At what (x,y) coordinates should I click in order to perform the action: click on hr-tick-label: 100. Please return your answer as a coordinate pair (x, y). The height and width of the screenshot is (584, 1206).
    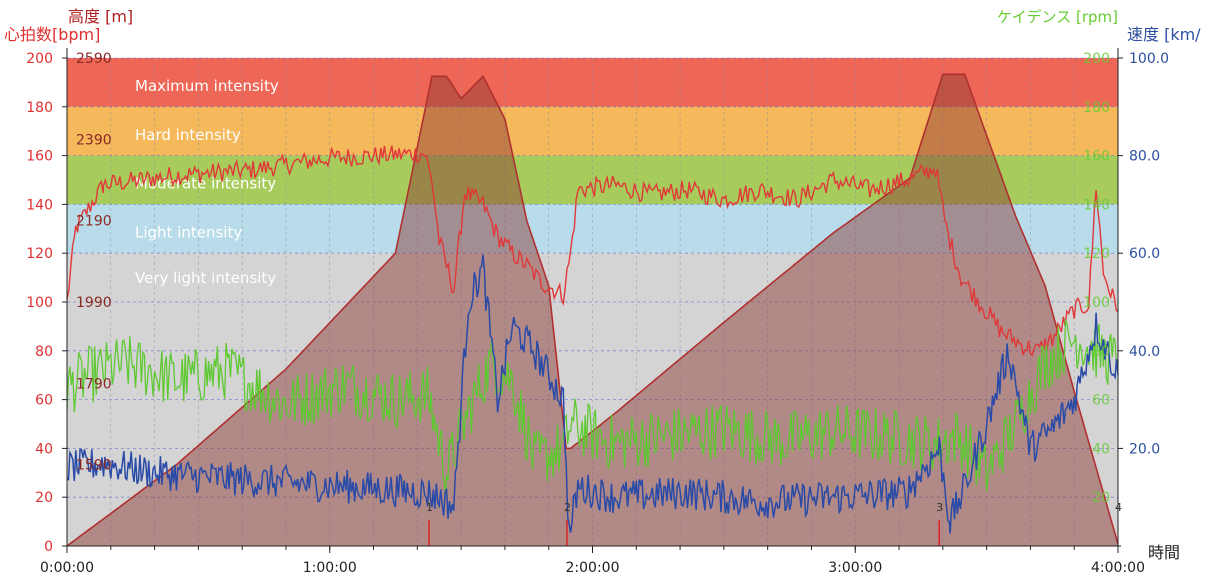
    Looking at the image, I should click on (39, 303).